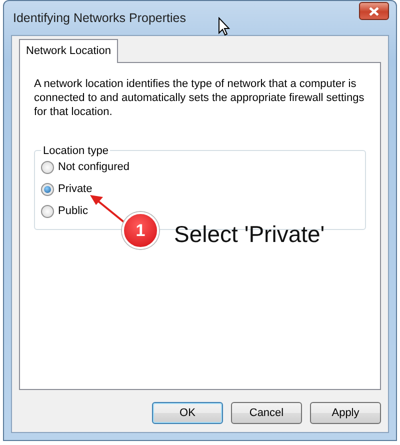  What do you see at coordinates (73, 211) in the screenshot?
I see `radio-label: Public` at bounding box center [73, 211].